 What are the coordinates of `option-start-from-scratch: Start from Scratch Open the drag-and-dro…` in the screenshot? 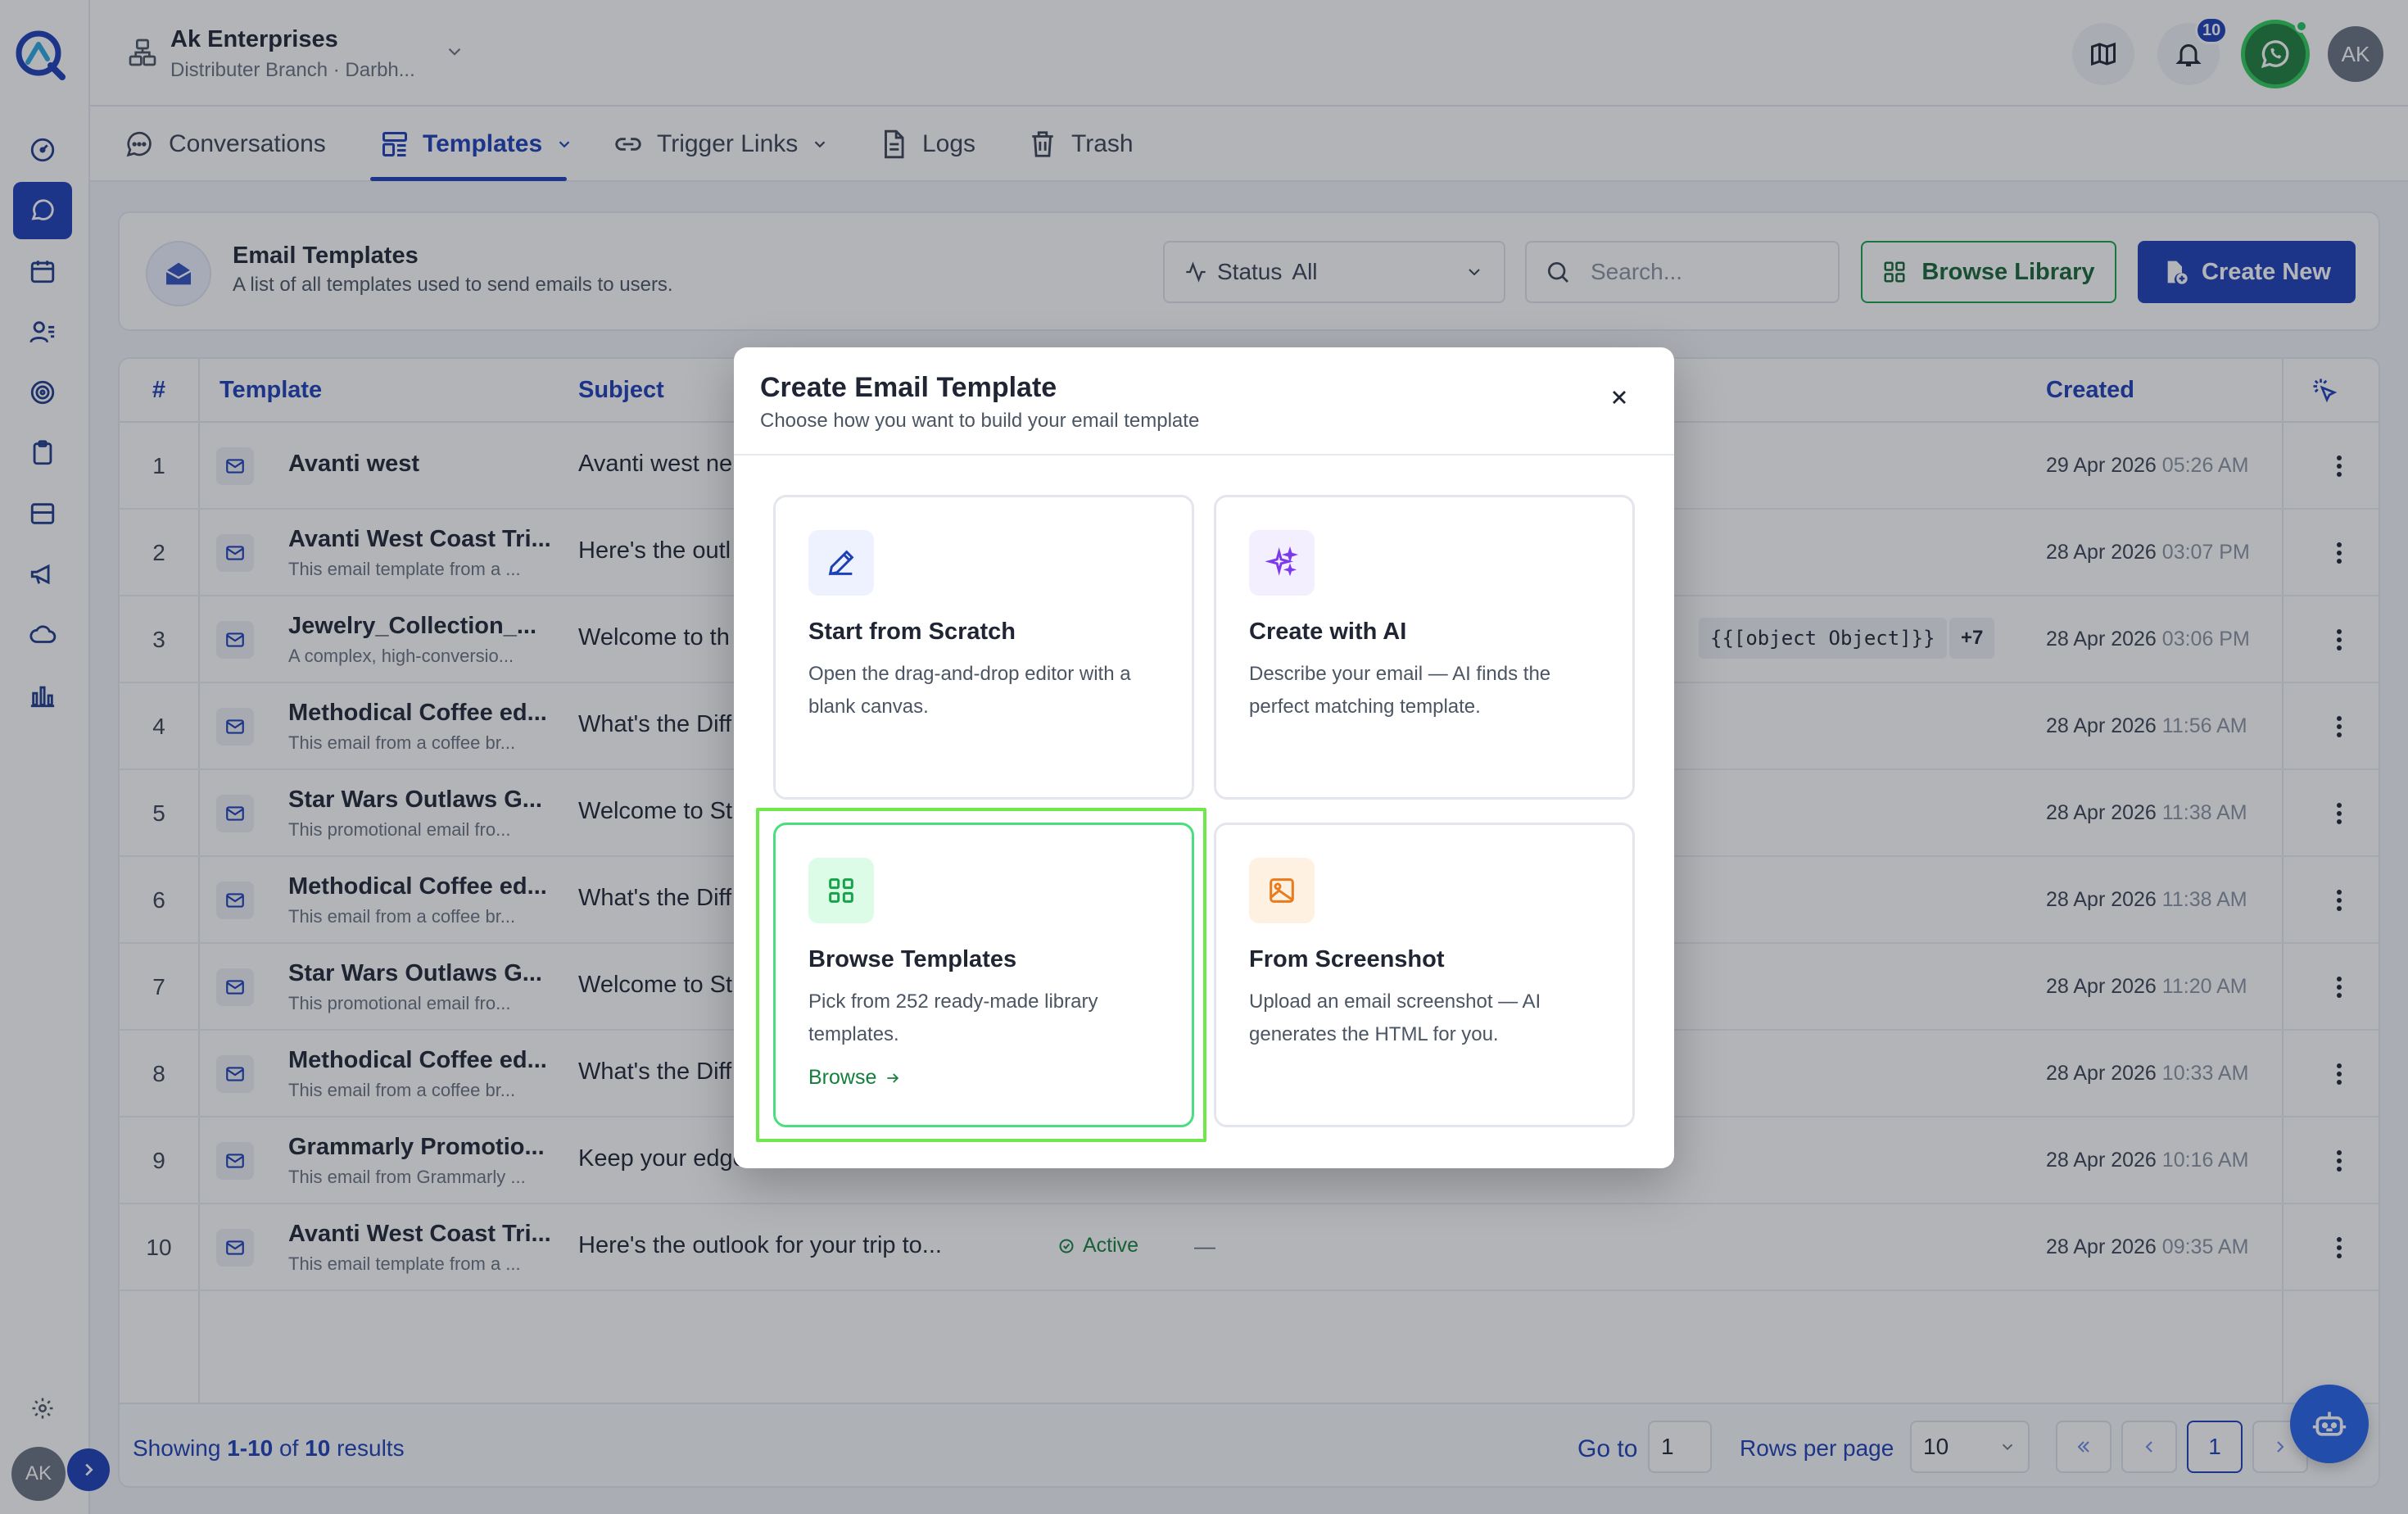 It's located at (983, 647).